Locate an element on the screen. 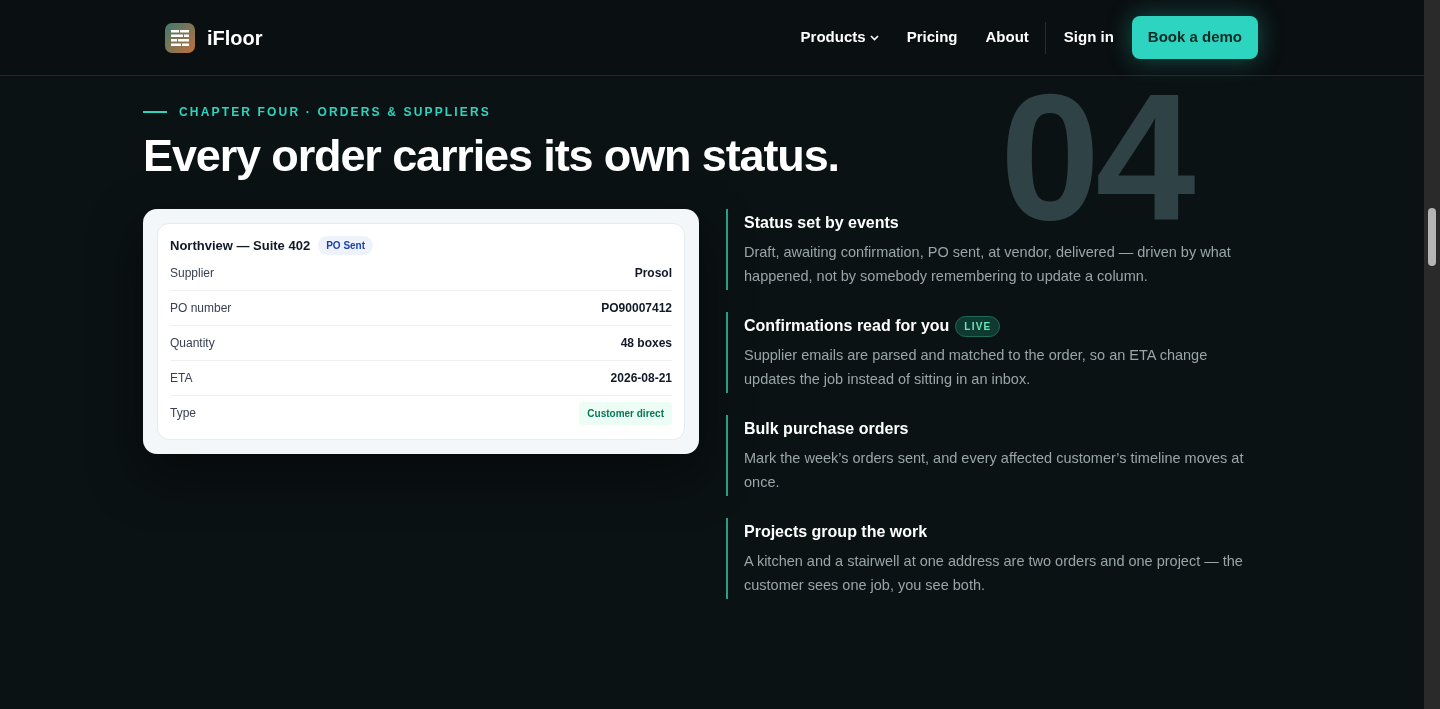 The image size is (1440, 709). feature-description: Mark the week’s orders sent, and every affected customer’s timeline moves at once. is located at coordinates (994, 470).